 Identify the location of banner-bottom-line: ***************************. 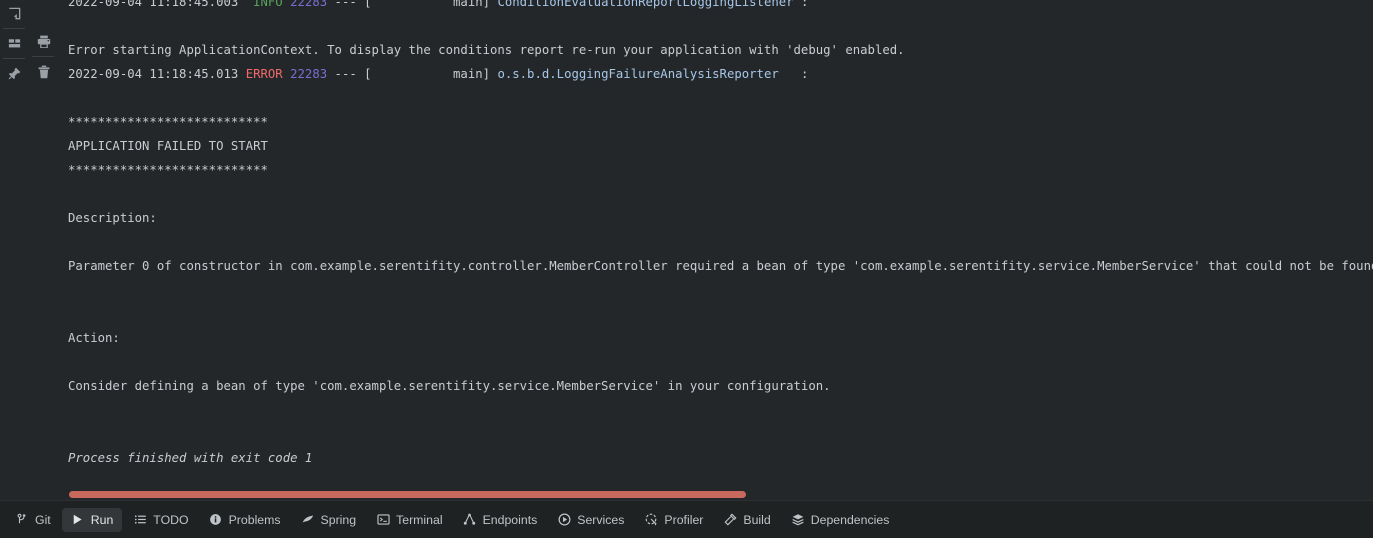
(168, 170).